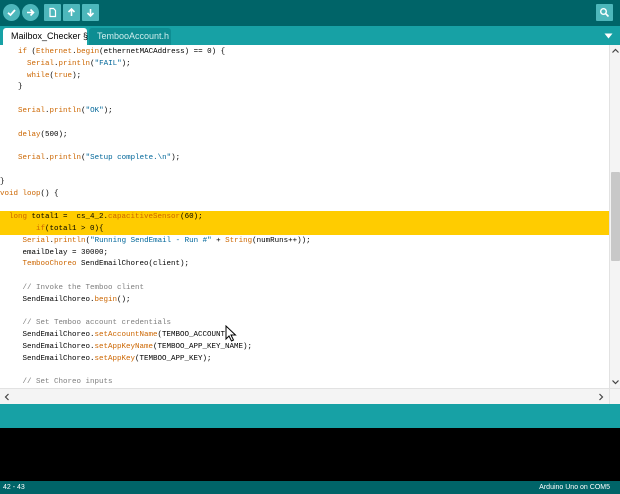 The height and width of the screenshot is (494, 620). Describe the element at coordinates (304, 382) in the screenshot. I see `code-line: // Set Choreo inputs` at that location.